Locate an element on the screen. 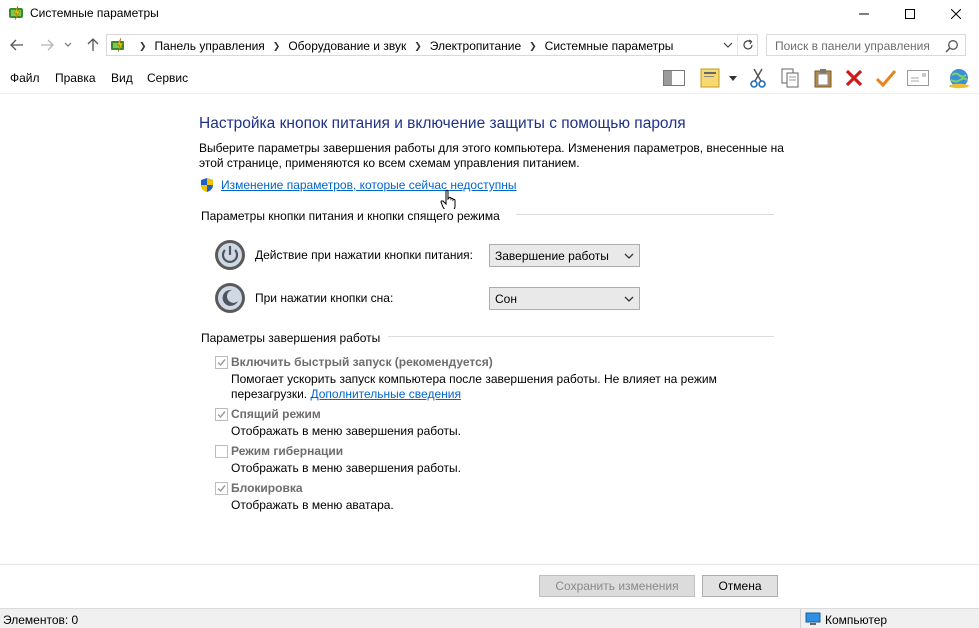 The height and width of the screenshot is (628, 979). menu-file: Файл is located at coordinates (25, 78).